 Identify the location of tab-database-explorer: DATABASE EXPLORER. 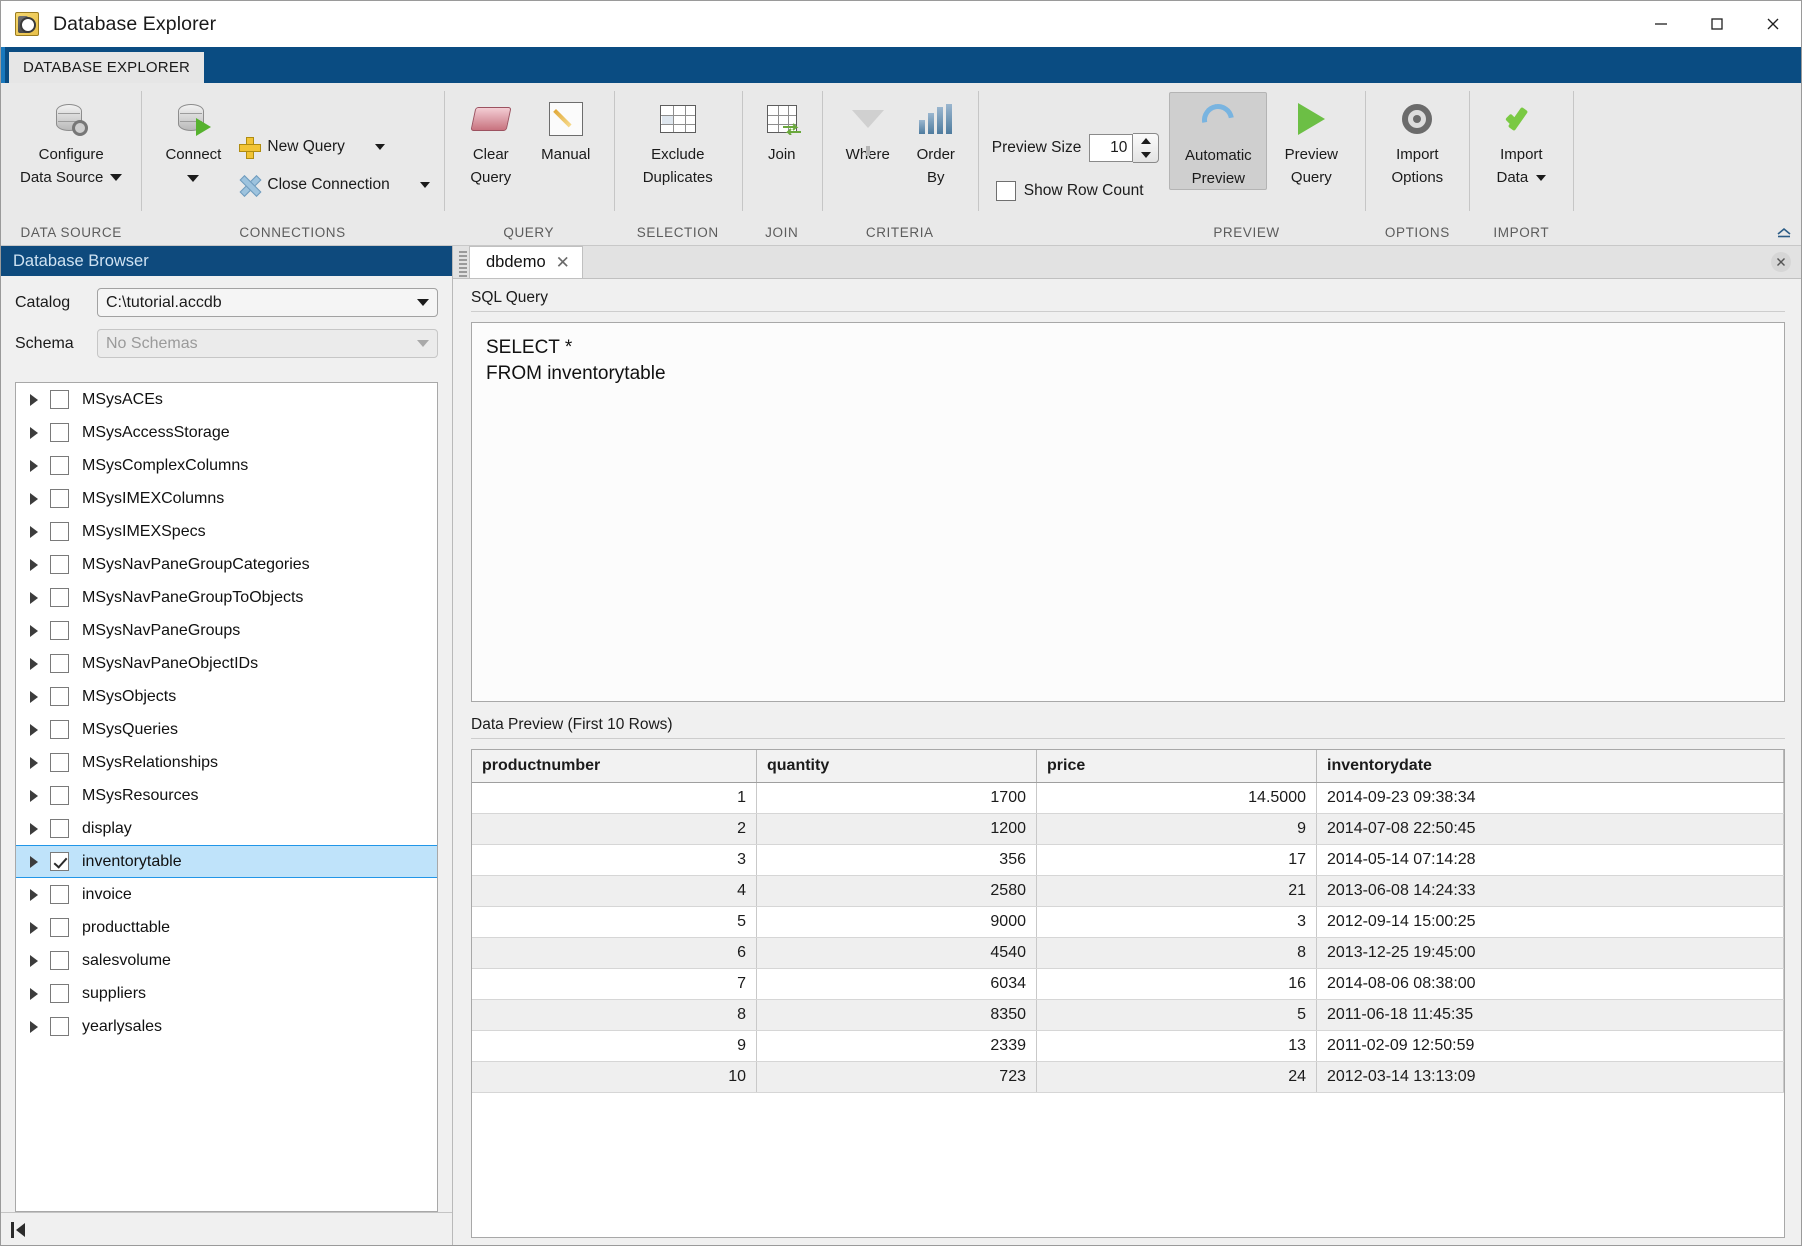
(107, 67).